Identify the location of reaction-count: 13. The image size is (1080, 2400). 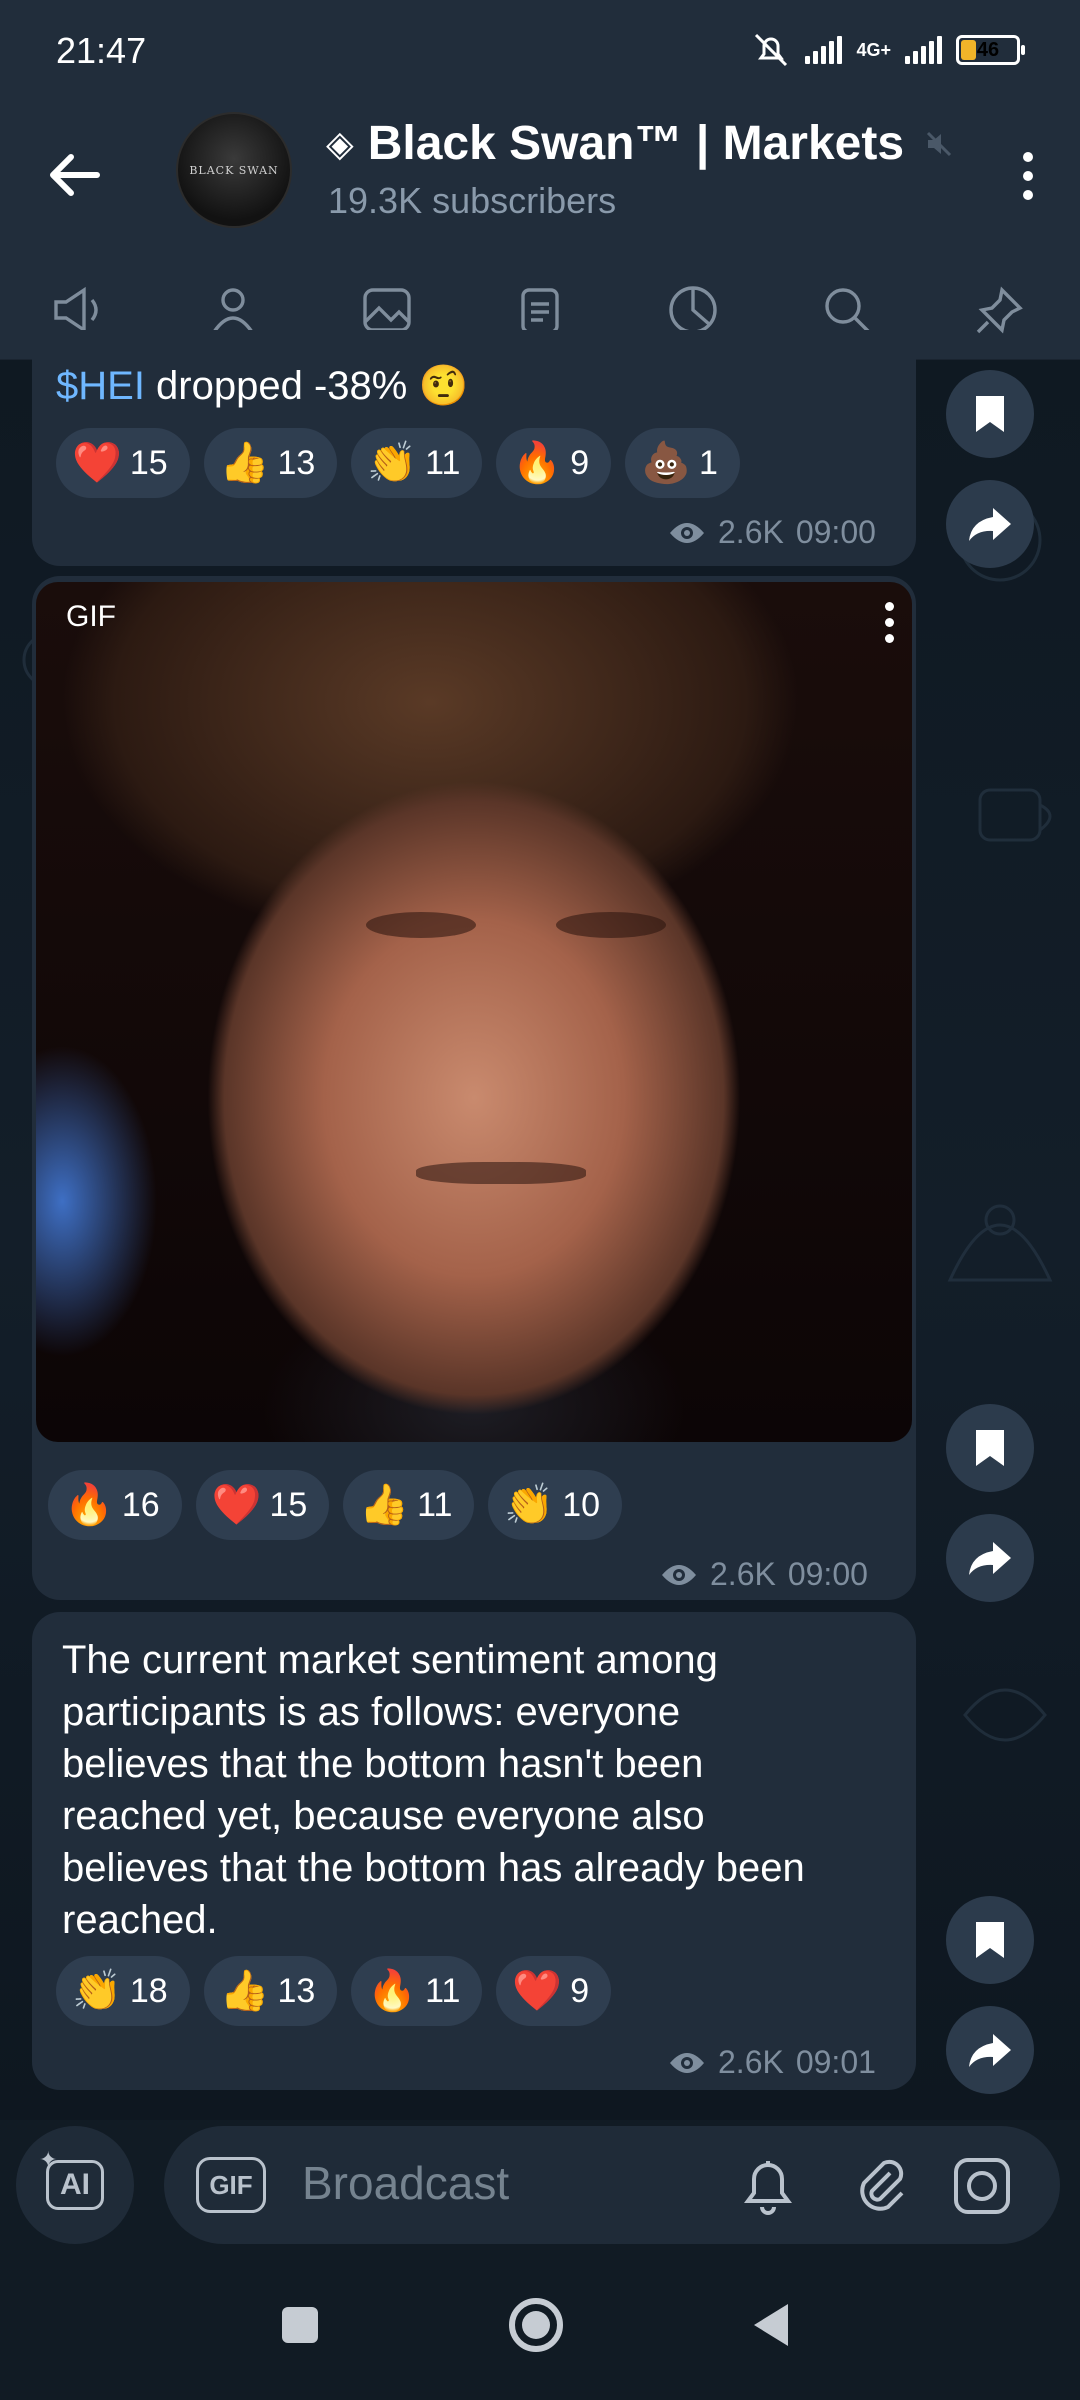
(296, 462).